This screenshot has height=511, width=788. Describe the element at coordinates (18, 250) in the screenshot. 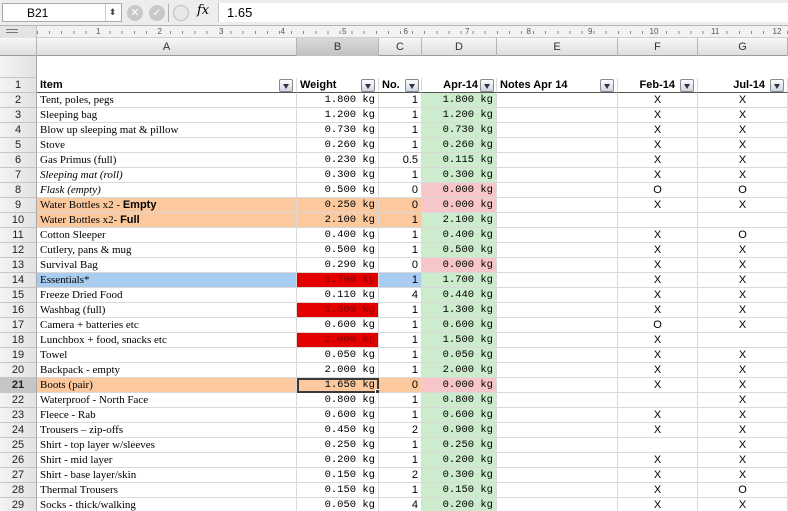

I see `row-header: 12` at that location.